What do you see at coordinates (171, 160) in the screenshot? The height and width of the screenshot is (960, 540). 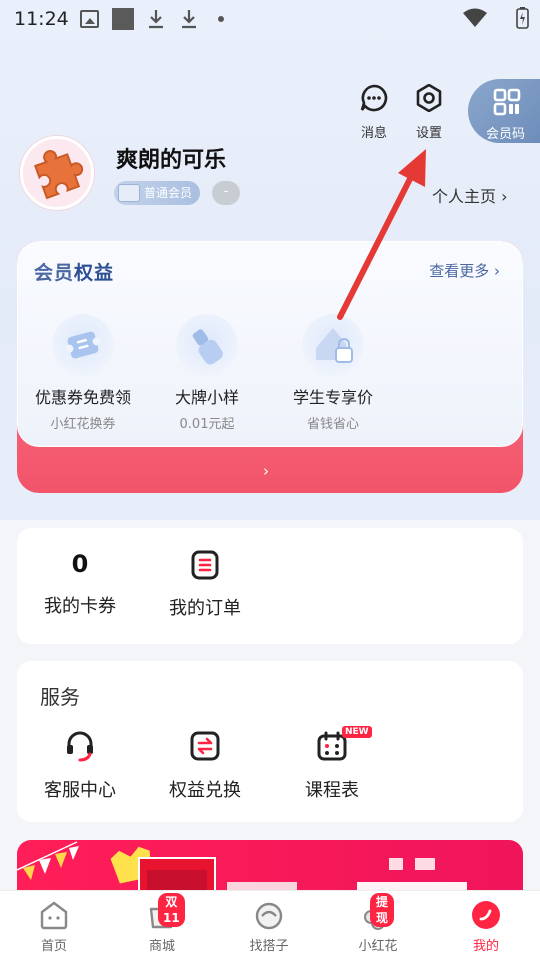 I see `username: 爽朗的可乐` at bounding box center [171, 160].